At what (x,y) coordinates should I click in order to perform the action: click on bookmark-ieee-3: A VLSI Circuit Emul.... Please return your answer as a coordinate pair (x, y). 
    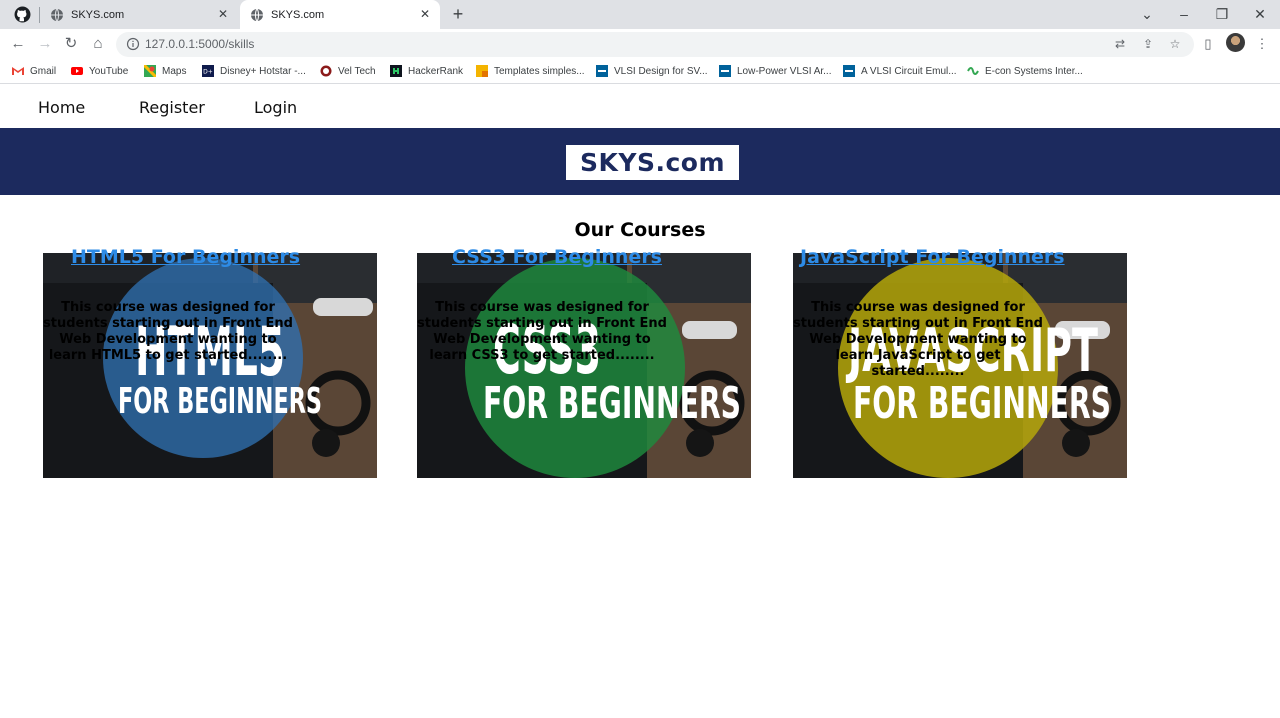
    Looking at the image, I should click on (900, 71).